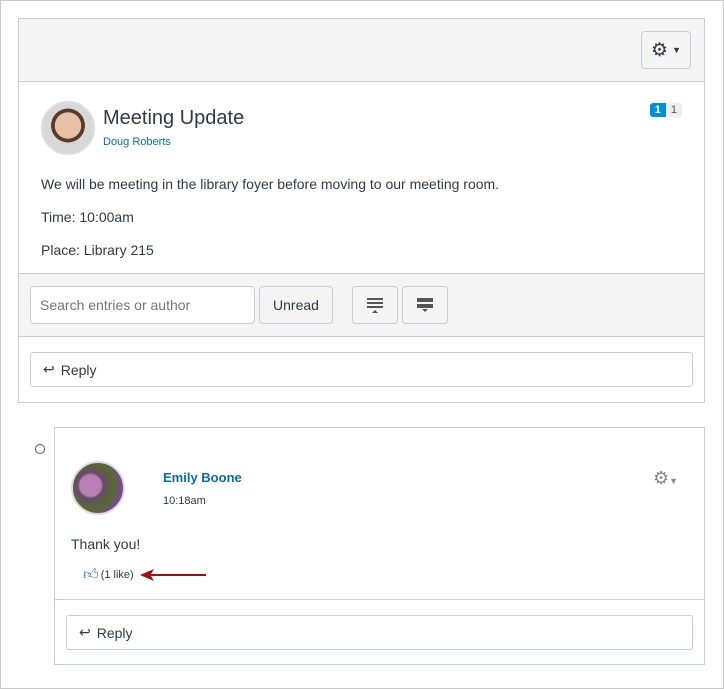 Image resolution: width=724 pixels, height=689 pixels. Describe the element at coordinates (40, 449) in the screenshot. I see `unread-indicator` at that location.